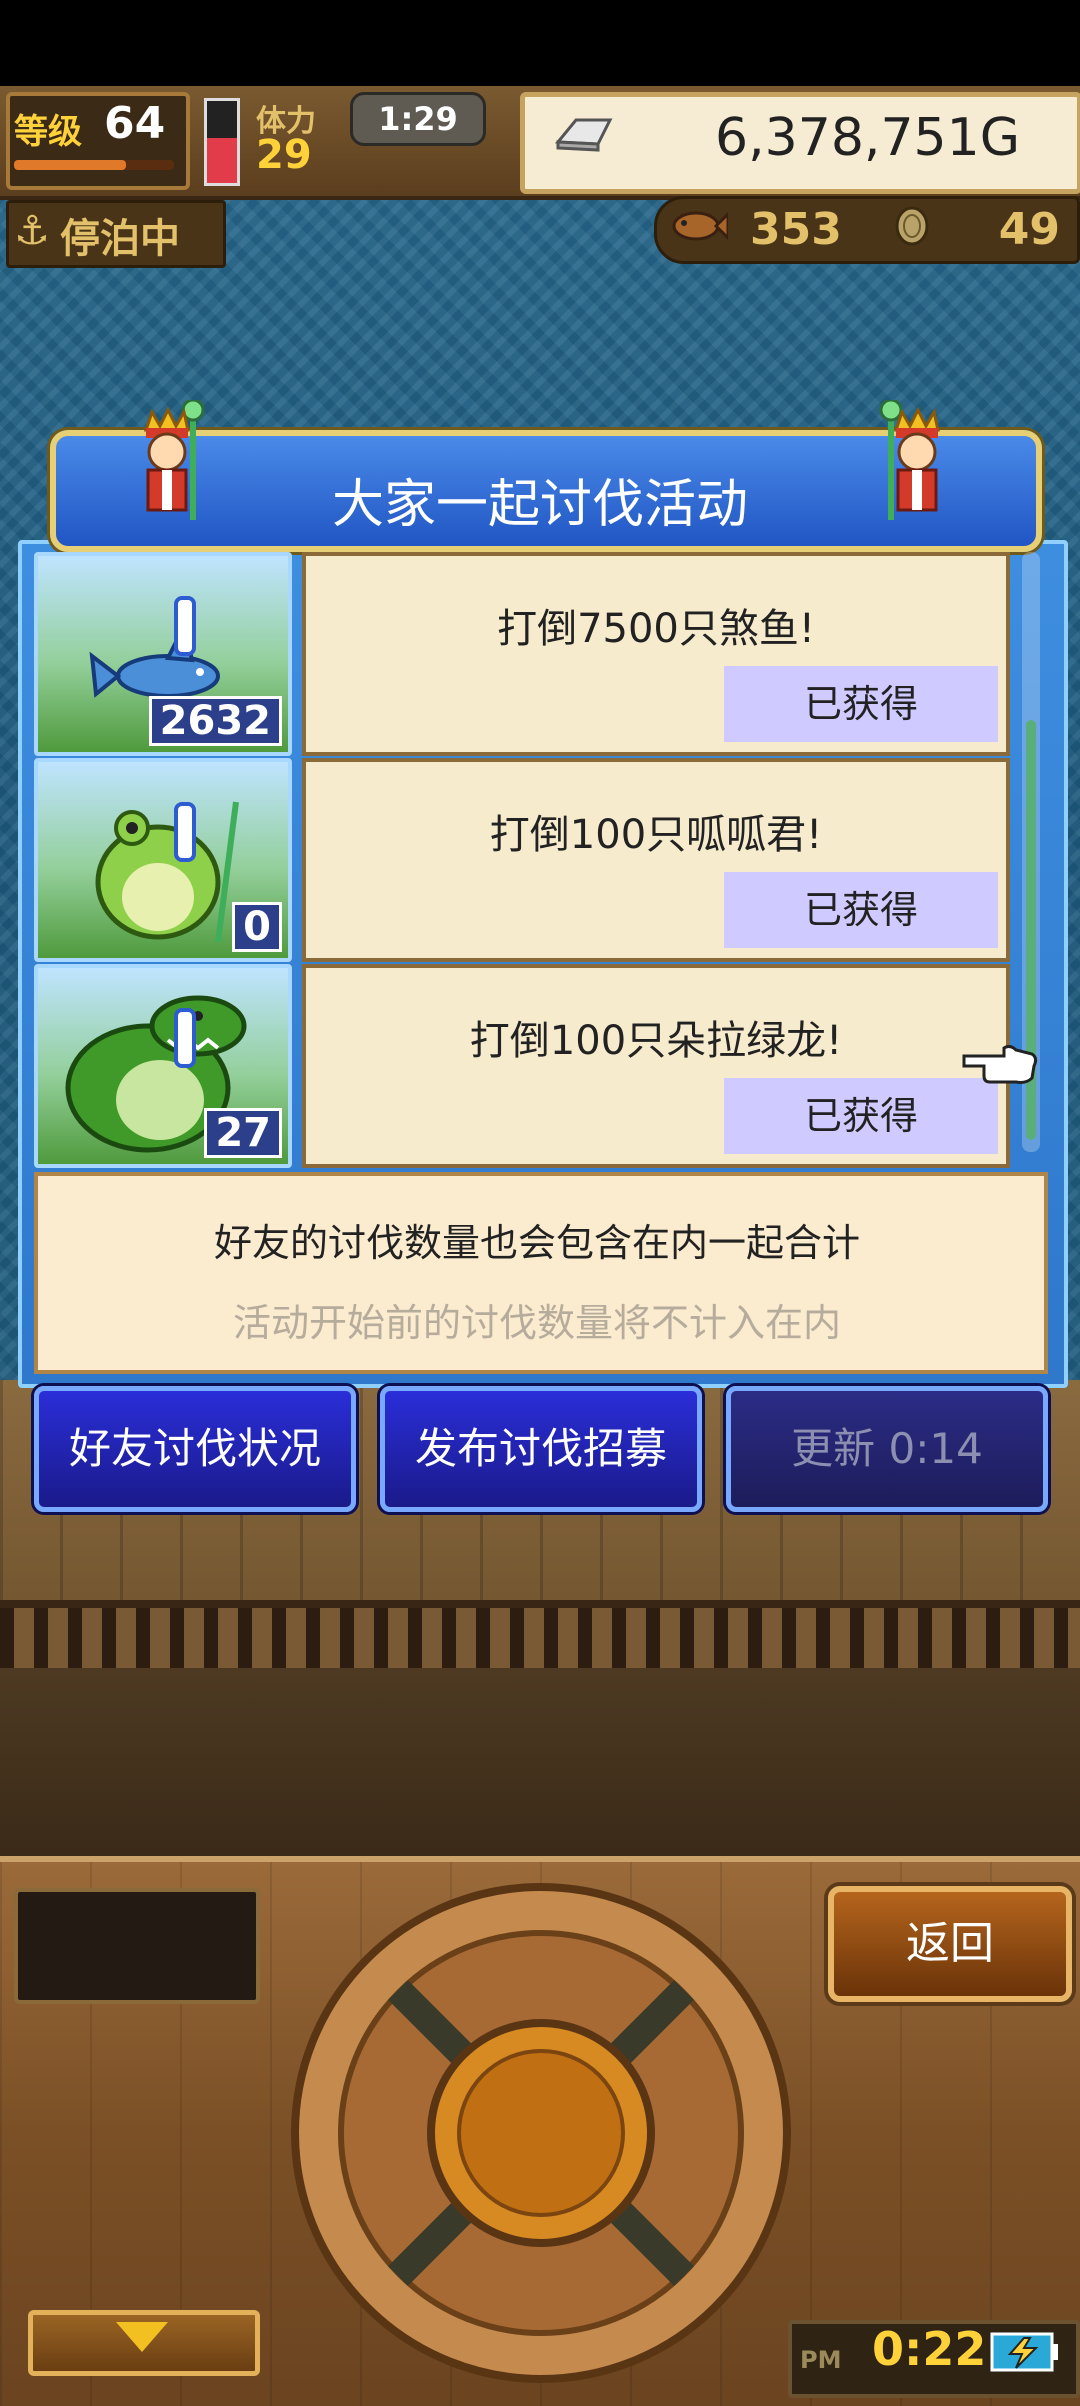  Describe the element at coordinates (163, 1066) in the screenshot. I see `green-dragon-icon: 27` at that location.